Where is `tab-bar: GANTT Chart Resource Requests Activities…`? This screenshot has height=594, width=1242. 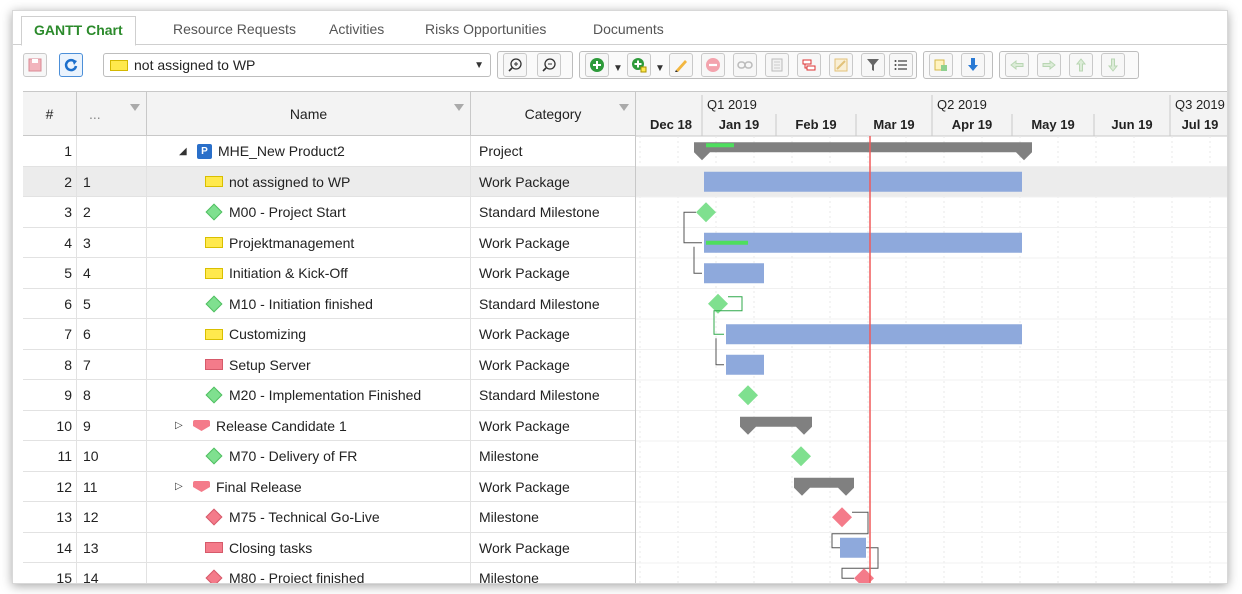 tab-bar: GANTT Chart Resource Requests Activities… is located at coordinates (620, 28).